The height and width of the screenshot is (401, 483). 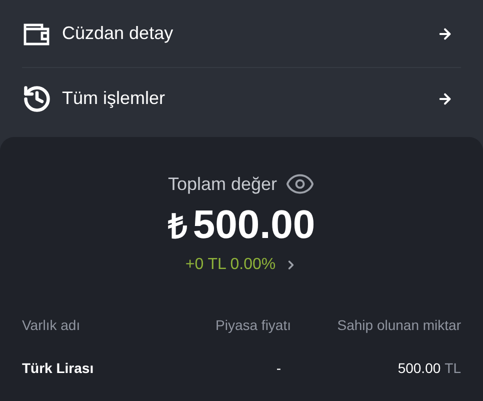 I want to click on held-amount: 500.00, so click(x=419, y=368).